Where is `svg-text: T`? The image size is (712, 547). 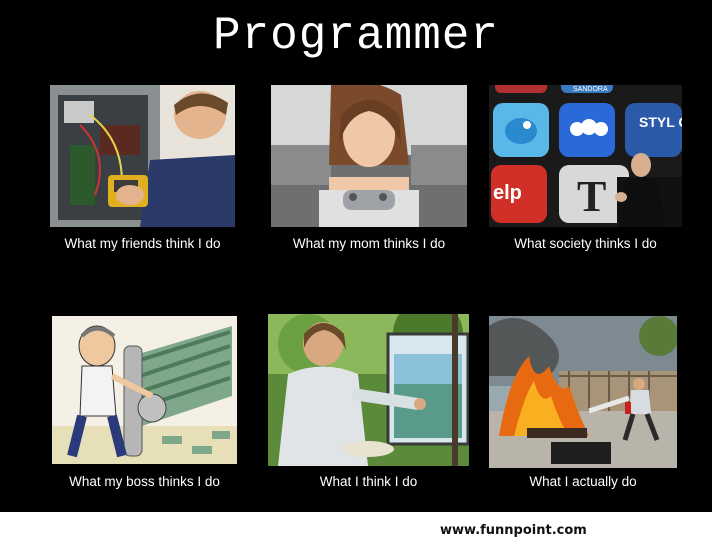
svg-text: T is located at coordinates (591, 196).